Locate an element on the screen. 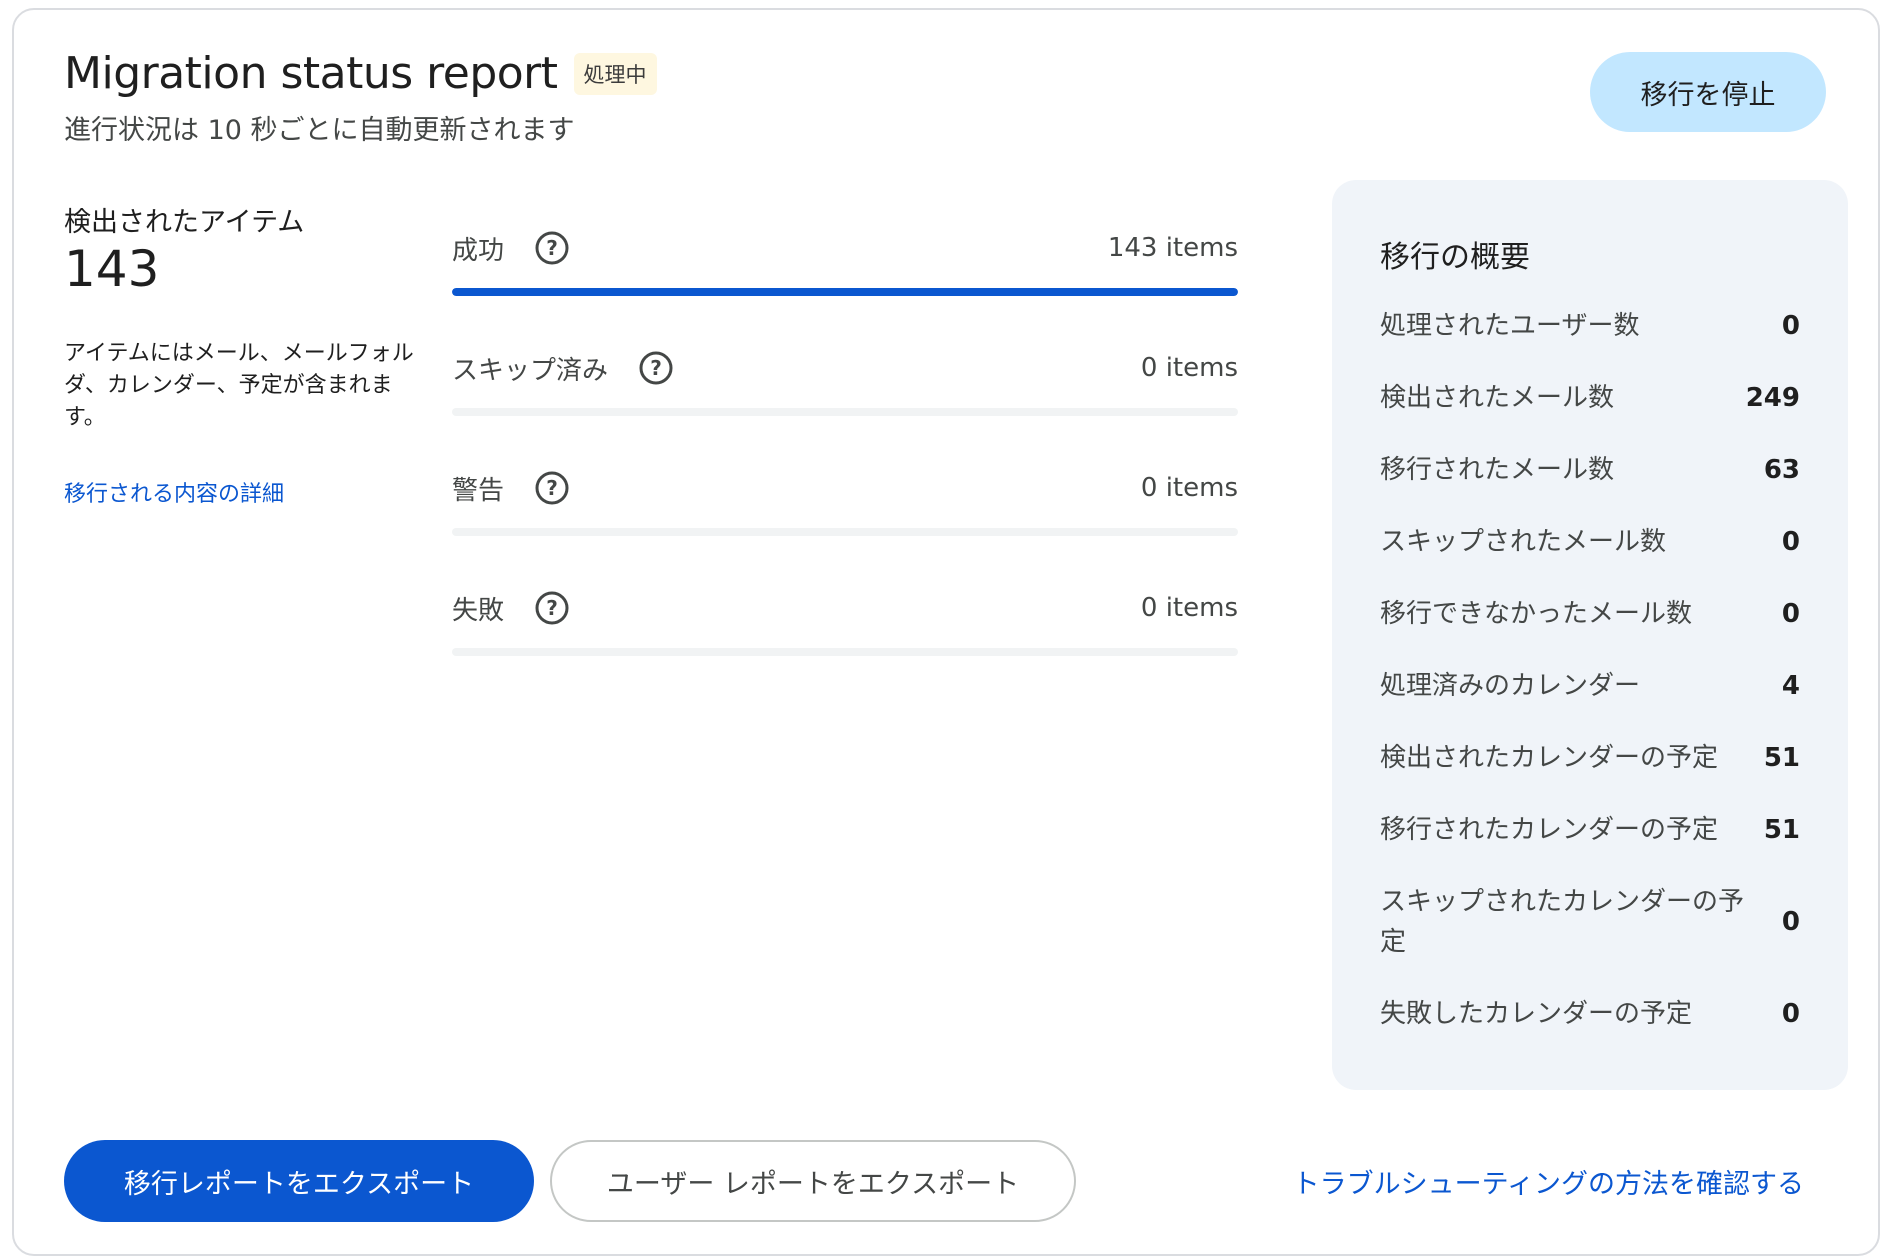 This screenshot has height=1258, width=1892. summary-label: 検出されたカレンダーの予定 is located at coordinates (1549, 758).